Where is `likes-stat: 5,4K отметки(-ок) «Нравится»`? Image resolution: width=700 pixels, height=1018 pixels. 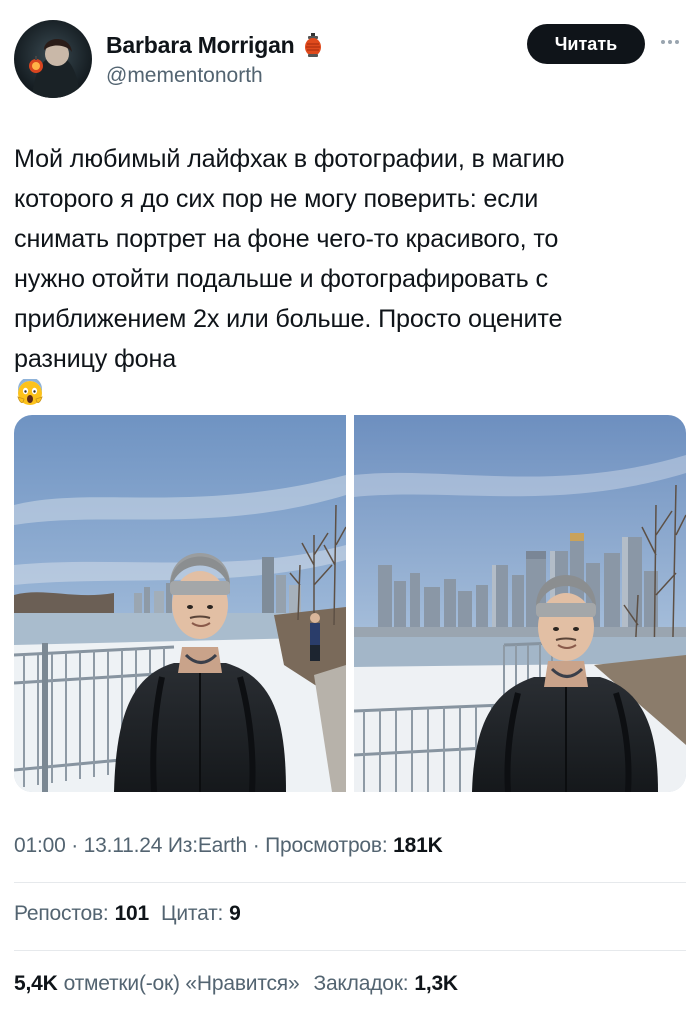
likes-stat: 5,4K отметки(-ок) «Нравится» is located at coordinates (157, 984).